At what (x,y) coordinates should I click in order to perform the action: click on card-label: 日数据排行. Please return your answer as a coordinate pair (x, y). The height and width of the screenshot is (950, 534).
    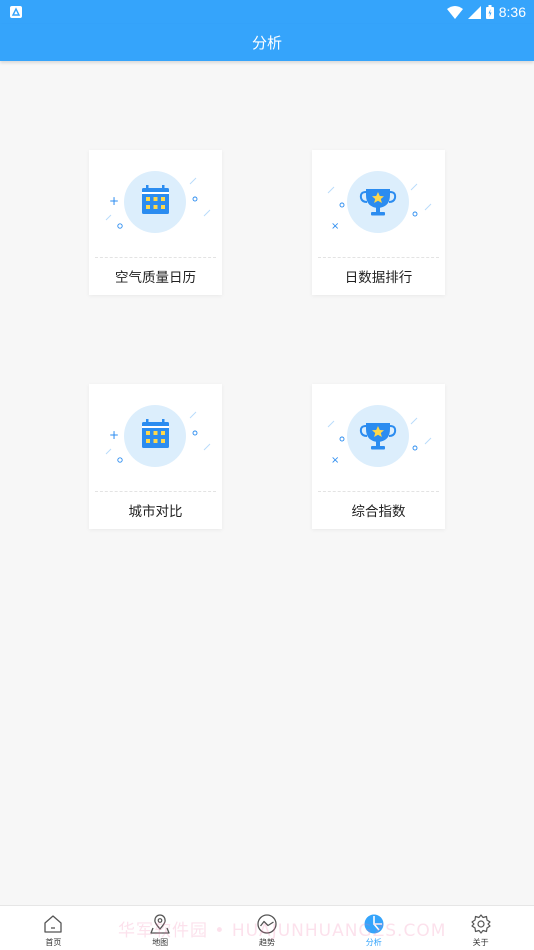
    Looking at the image, I should click on (378, 278).